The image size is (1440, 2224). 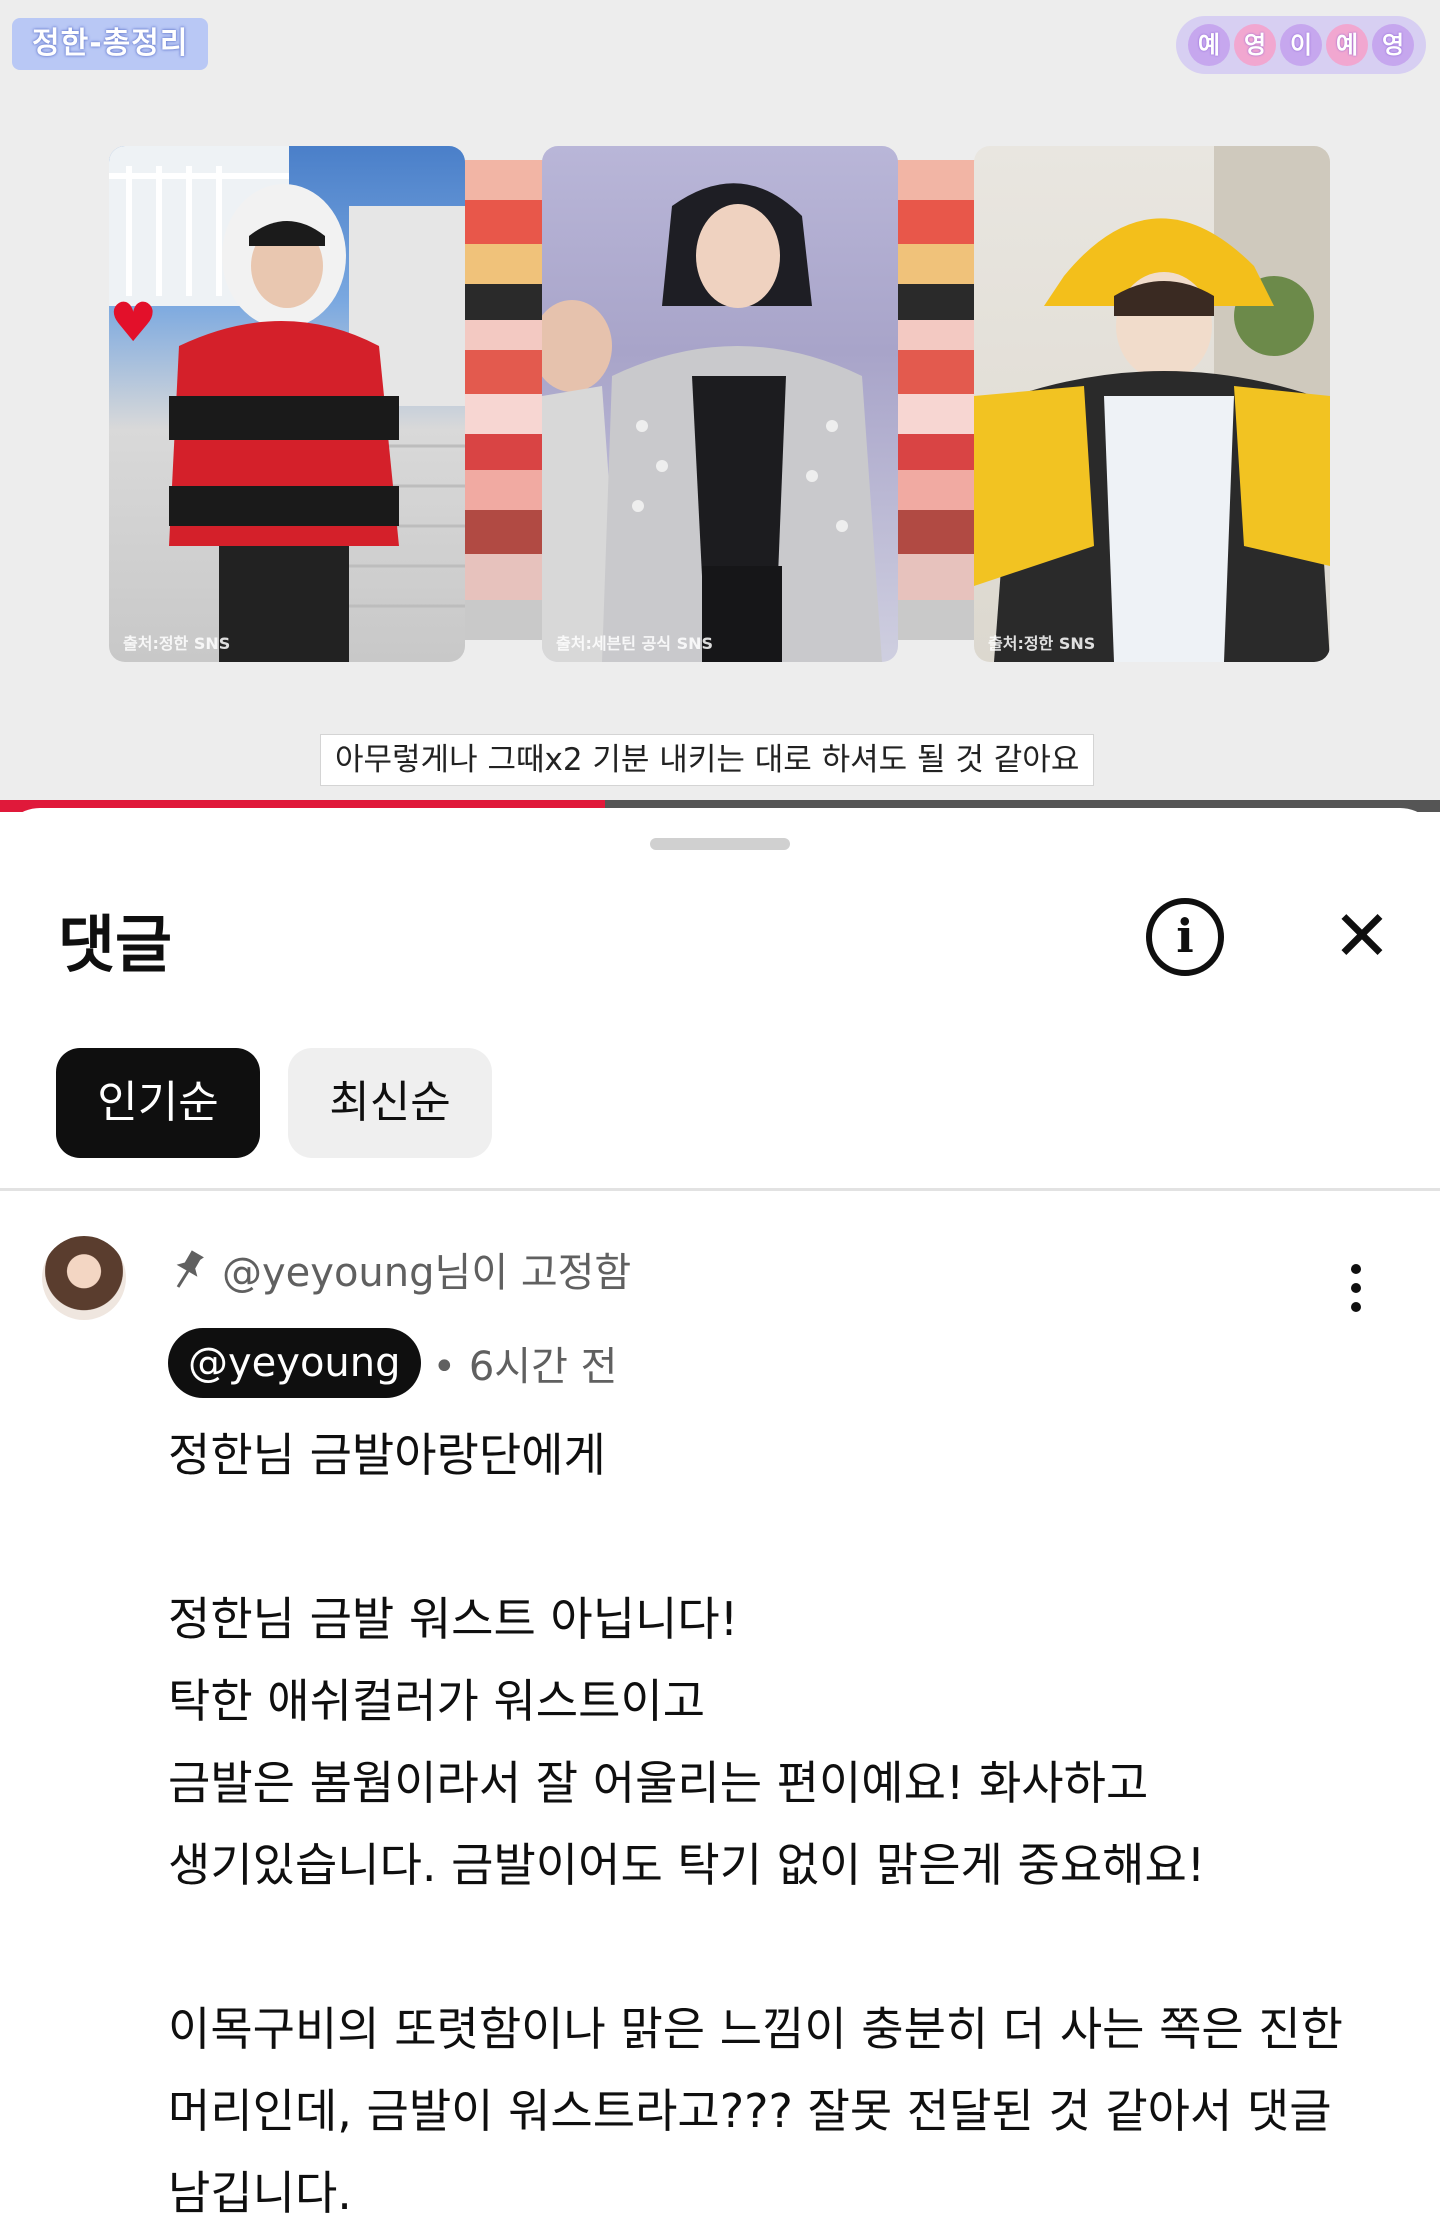 I want to click on comment-line: 생기있습니다. 금발이어도 탁기 없이 맑은게 중요해요!, so click(x=687, y=1865).